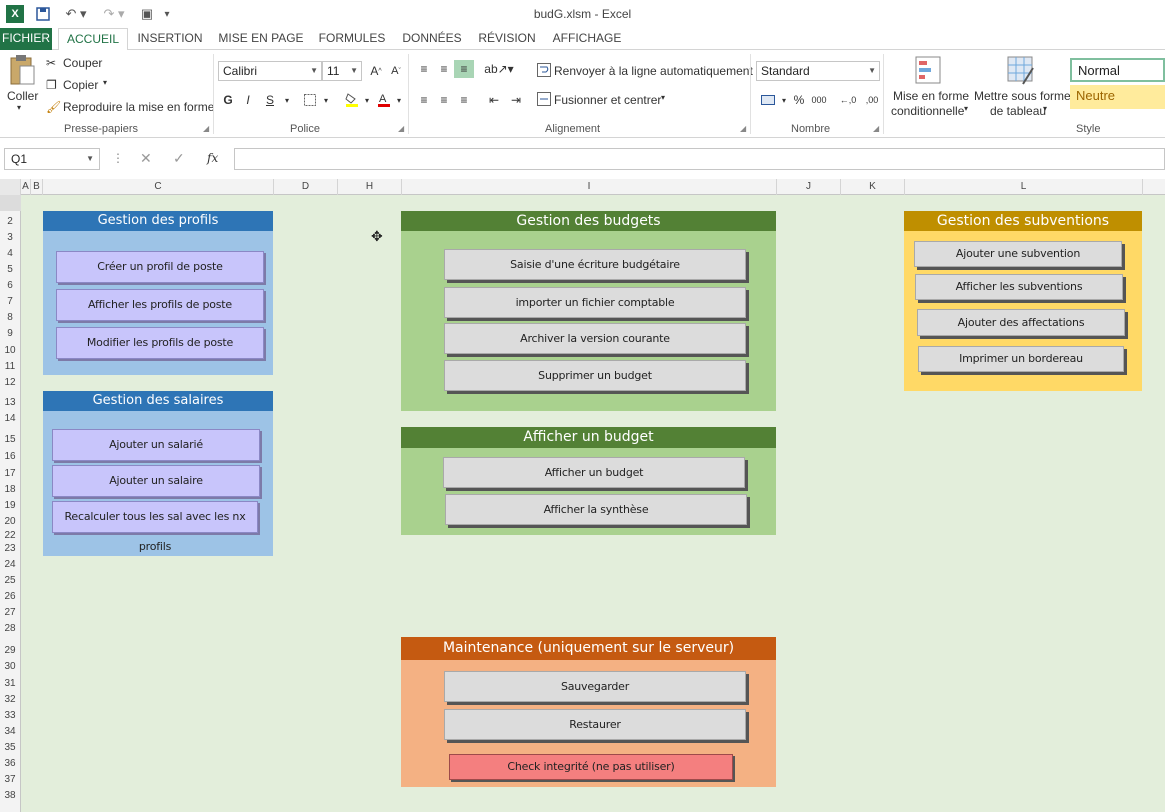 This screenshot has width=1165, height=812. Describe the element at coordinates (376, 71) in the screenshot. I see `grow-font-button: A ^` at that location.